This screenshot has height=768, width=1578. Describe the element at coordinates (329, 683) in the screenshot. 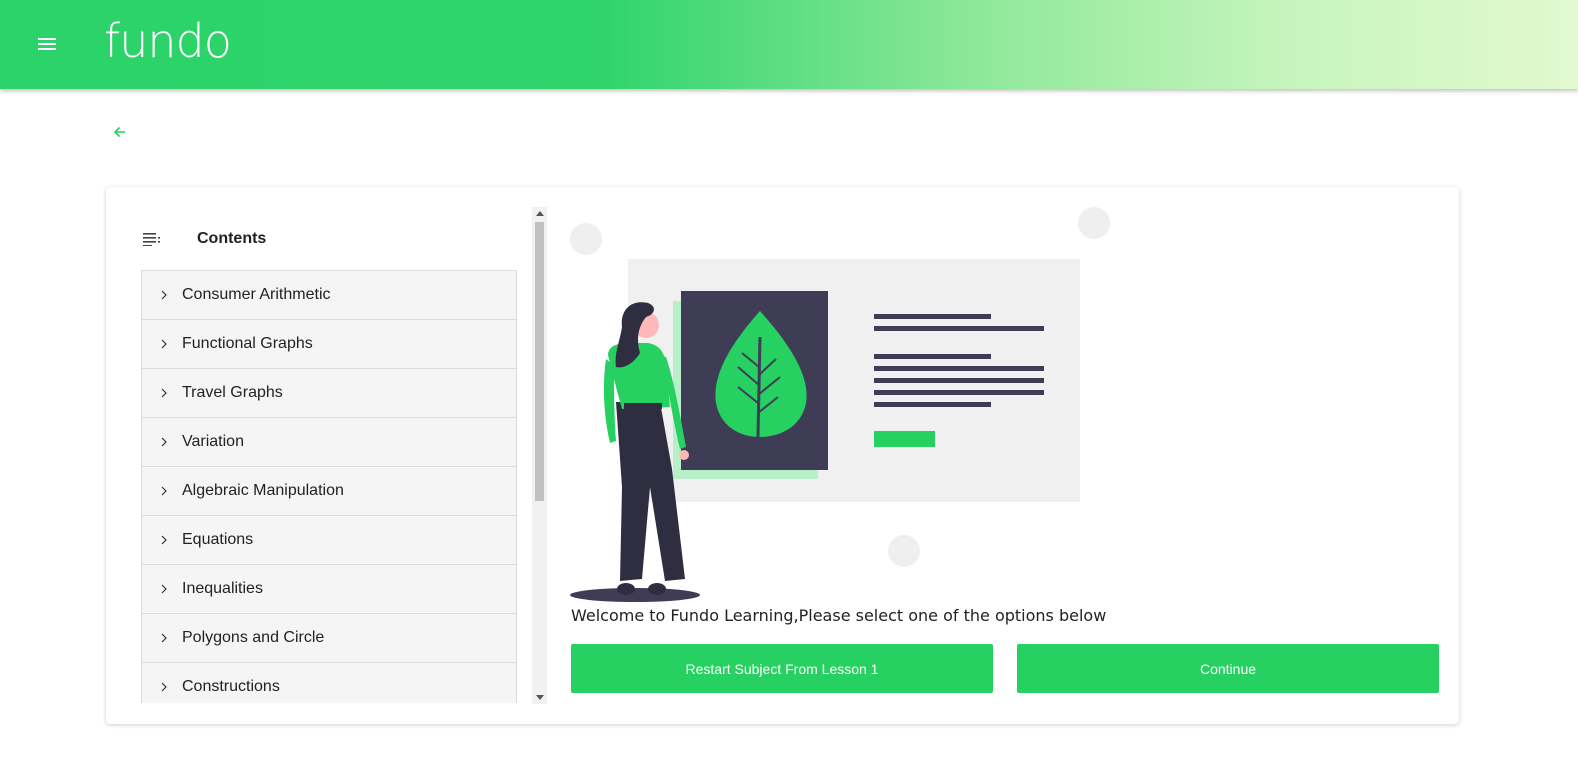

I see `list-item-constructions: Constructions` at that location.